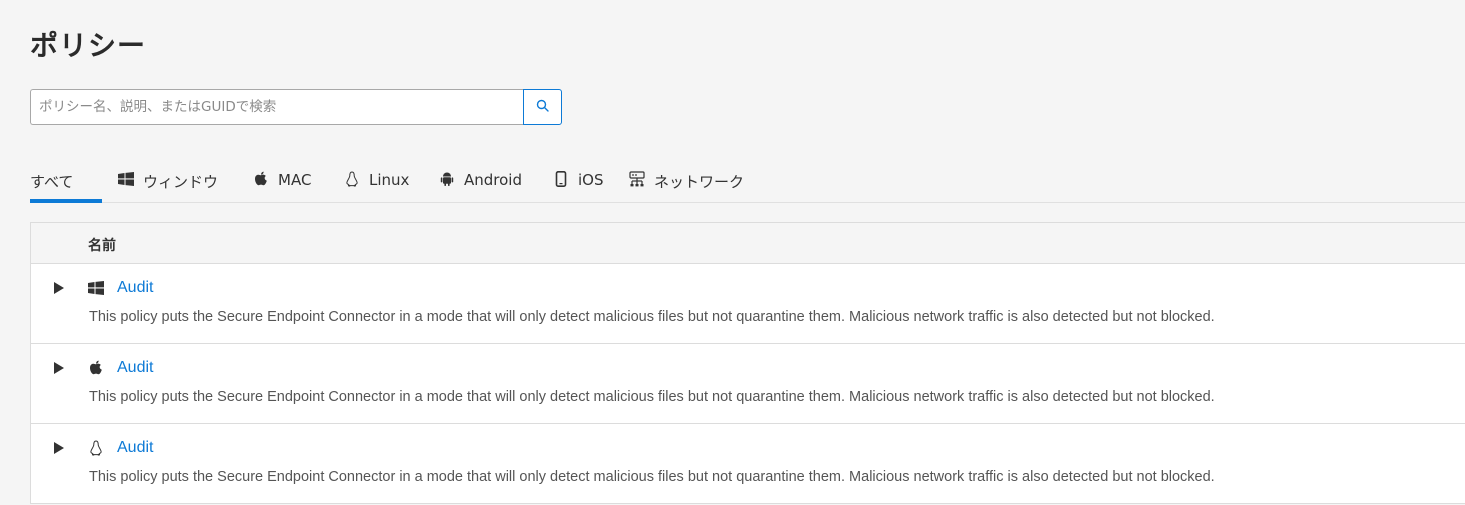  I want to click on page-title: ポリシー, so click(88, 45).